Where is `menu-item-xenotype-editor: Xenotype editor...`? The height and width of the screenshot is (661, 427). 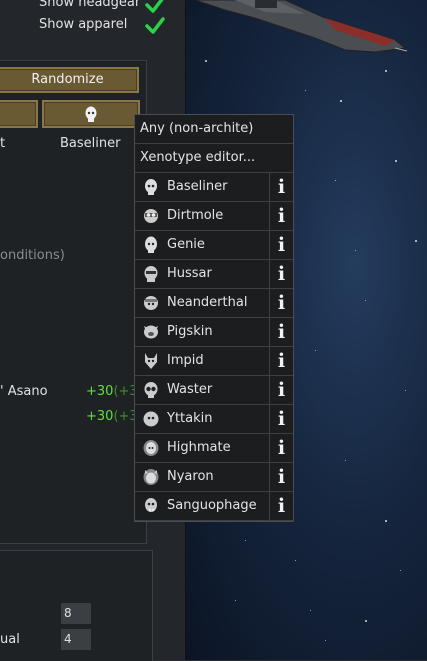 menu-item-xenotype-editor: Xenotype editor... is located at coordinates (214, 158).